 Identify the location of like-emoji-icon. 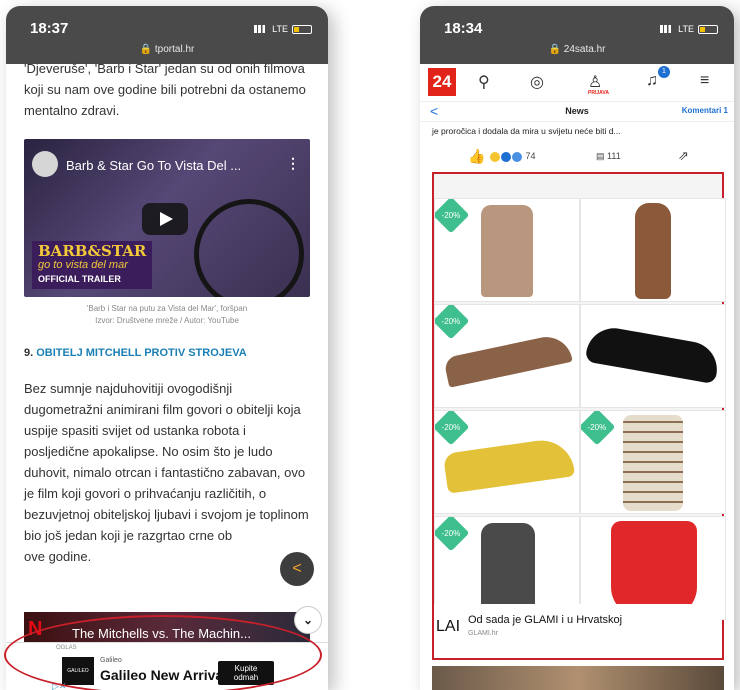
(506, 156).